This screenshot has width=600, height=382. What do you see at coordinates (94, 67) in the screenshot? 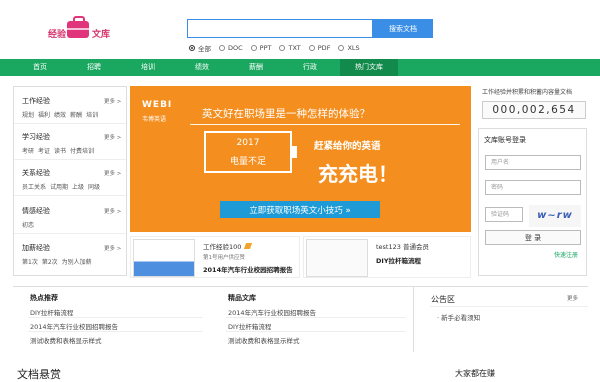
I see `nav-item-recruit: 招聘` at bounding box center [94, 67].